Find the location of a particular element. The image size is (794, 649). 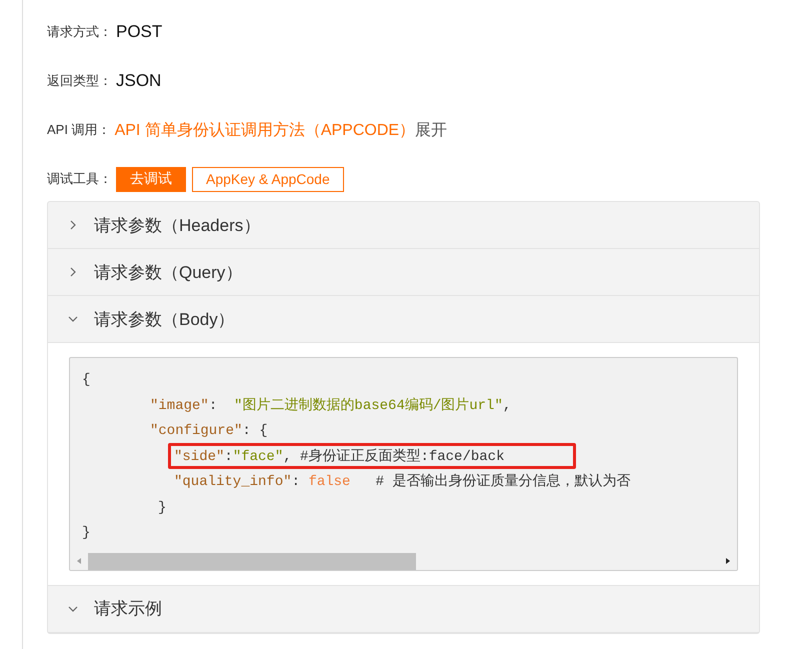

code-line: "quality_info": false # 是否输出身份证质量分信息，默认为否 is located at coordinates (402, 482).